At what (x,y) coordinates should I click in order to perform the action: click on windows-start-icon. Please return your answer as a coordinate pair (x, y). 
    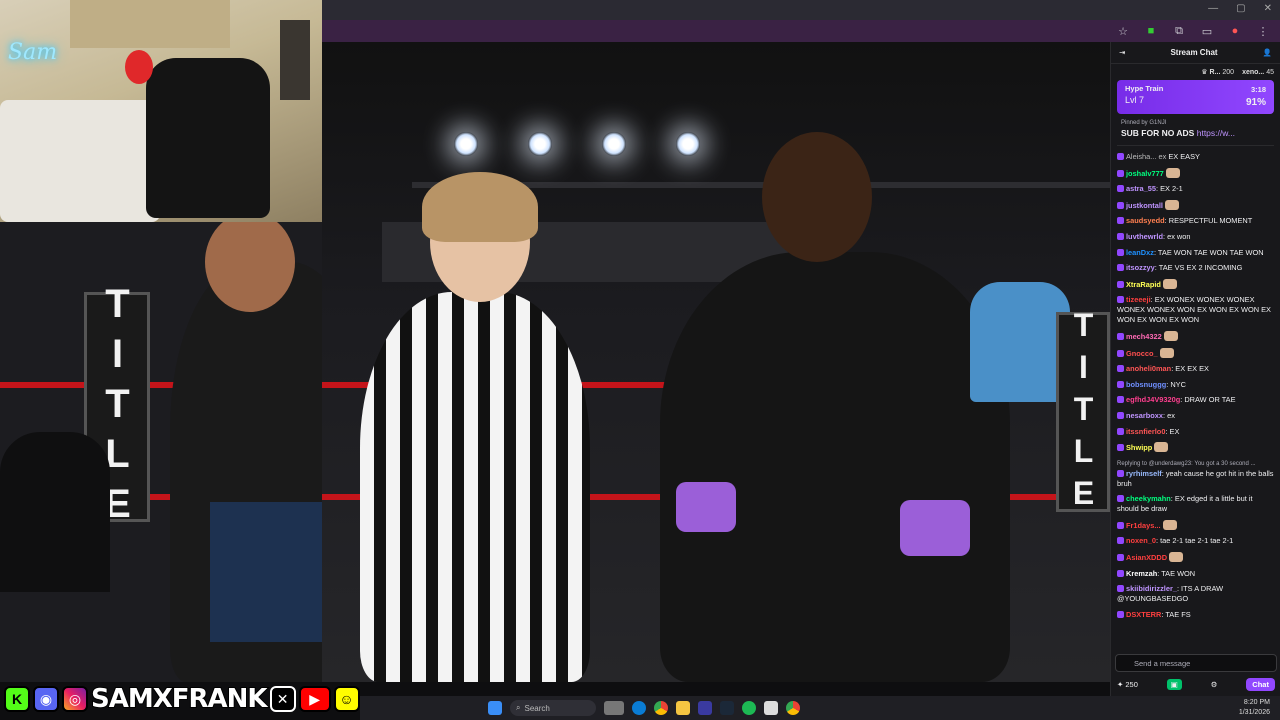
    Looking at the image, I should click on (495, 708).